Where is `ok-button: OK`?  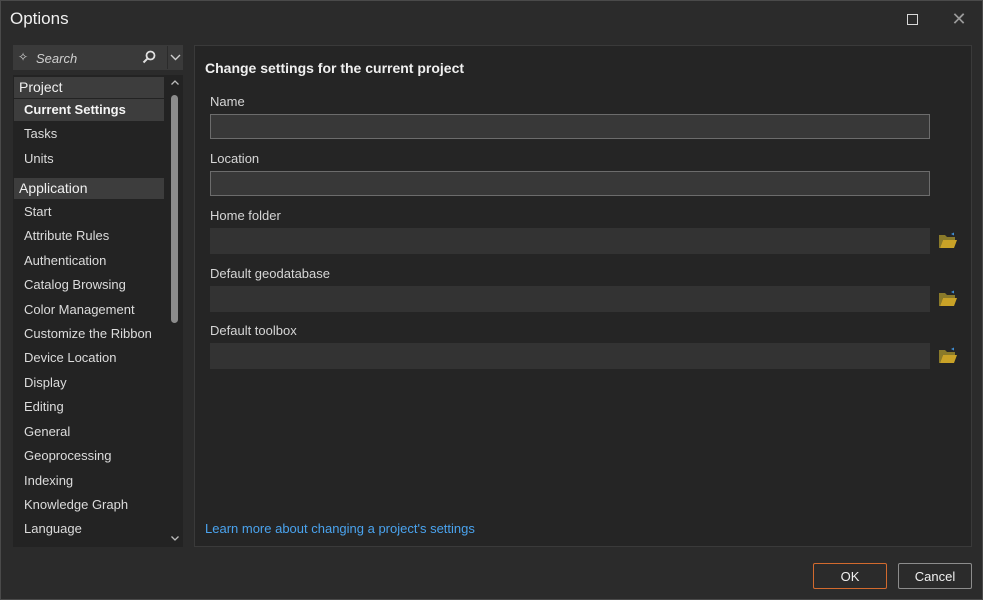
ok-button: OK is located at coordinates (850, 576).